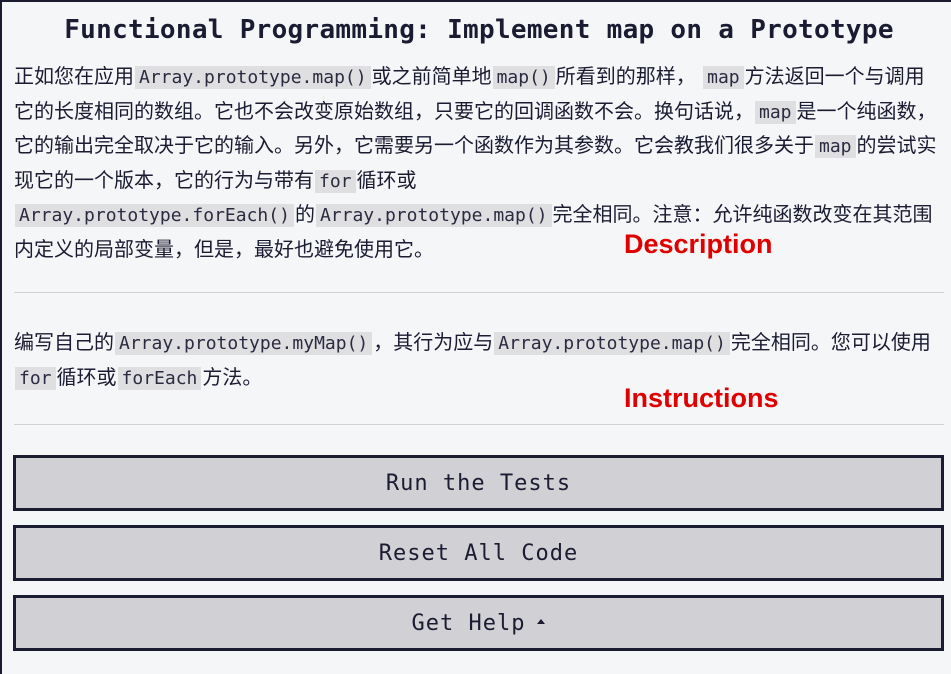  I want to click on description-annotation: Description, so click(698, 244).